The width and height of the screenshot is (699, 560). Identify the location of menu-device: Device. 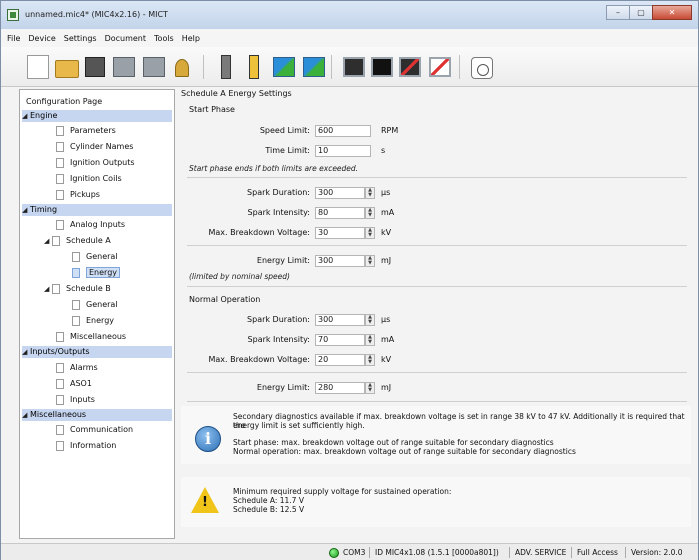
(41, 38).